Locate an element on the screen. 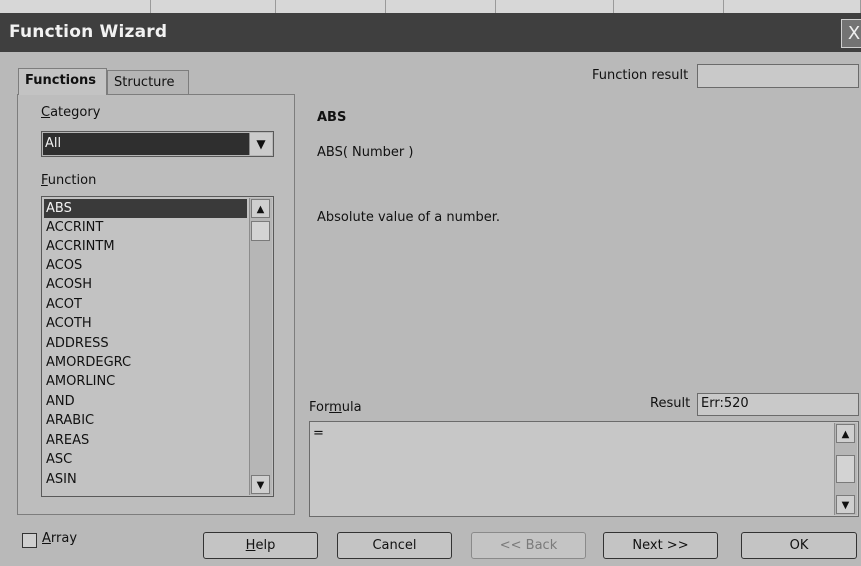 The width and height of the screenshot is (861, 566). formula-text: = is located at coordinates (318, 433).